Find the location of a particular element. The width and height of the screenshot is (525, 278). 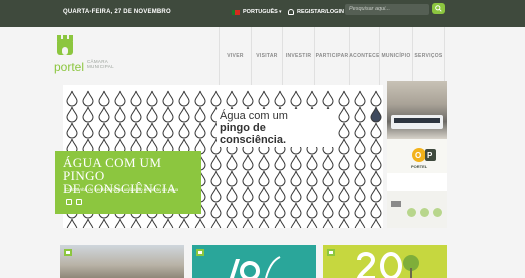

bus-photo-banner is located at coordinates (417, 110).